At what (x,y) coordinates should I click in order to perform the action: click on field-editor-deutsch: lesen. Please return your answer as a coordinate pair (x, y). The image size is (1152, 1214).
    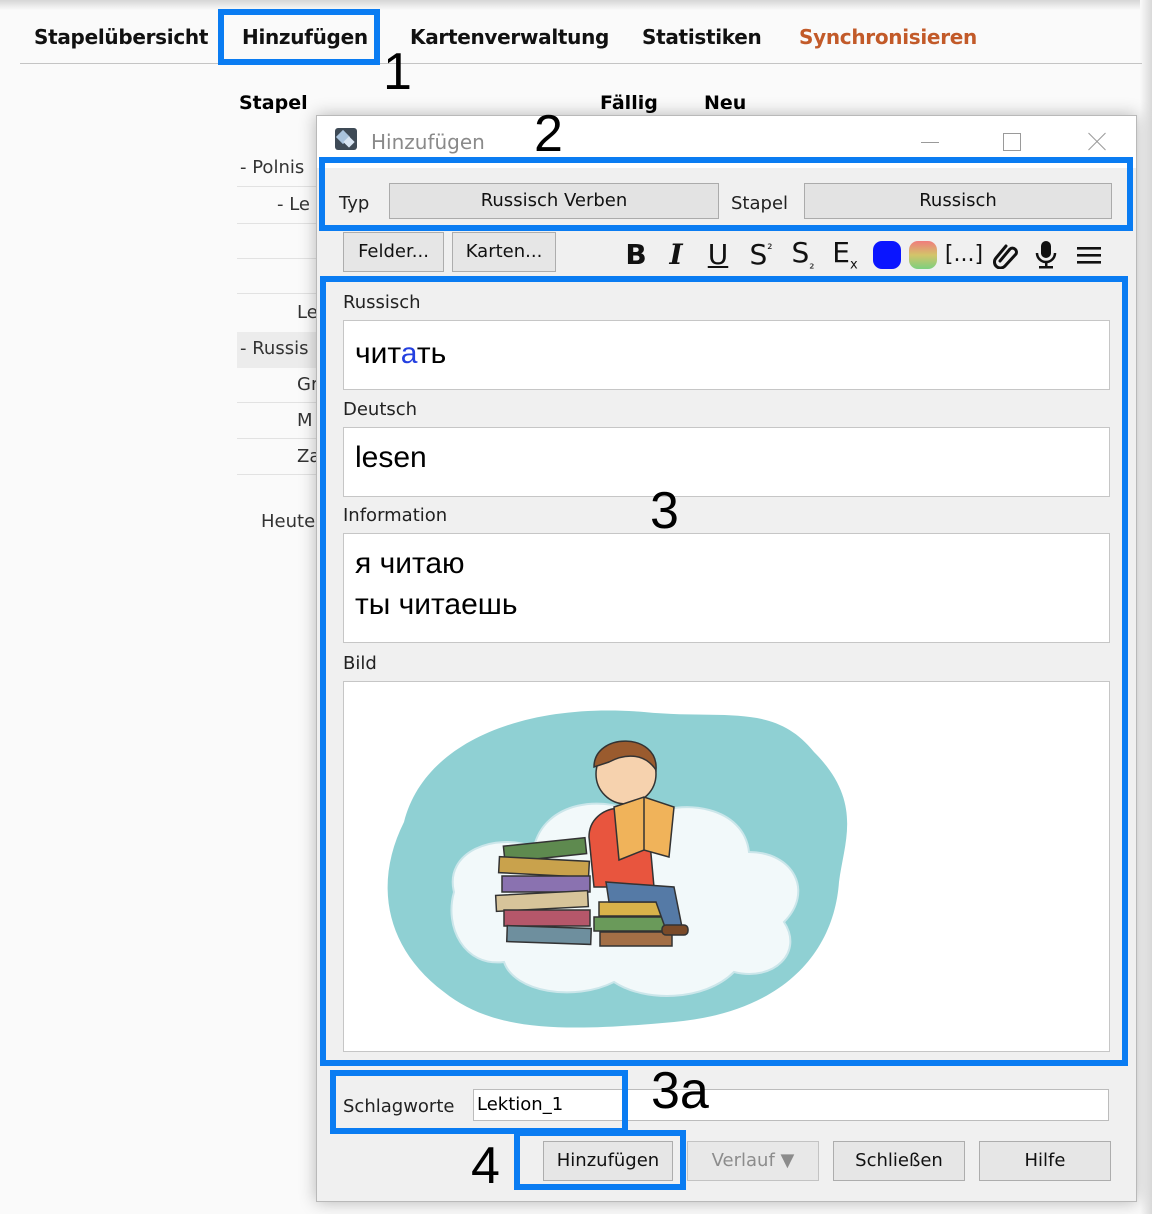
    Looking at the image, I should click on (726, 462).